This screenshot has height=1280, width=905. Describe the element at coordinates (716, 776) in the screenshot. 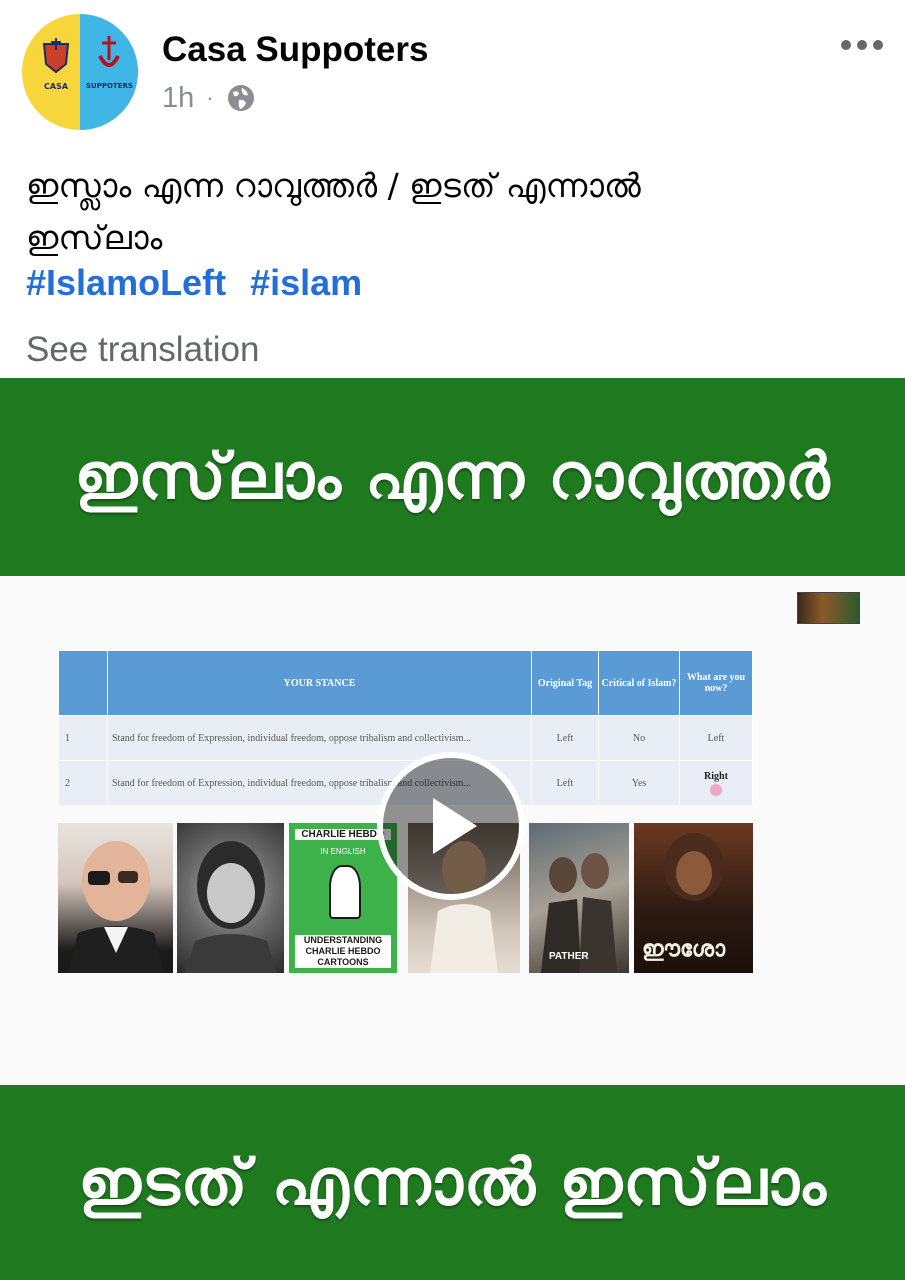

I see `row-now: Right` at that location.